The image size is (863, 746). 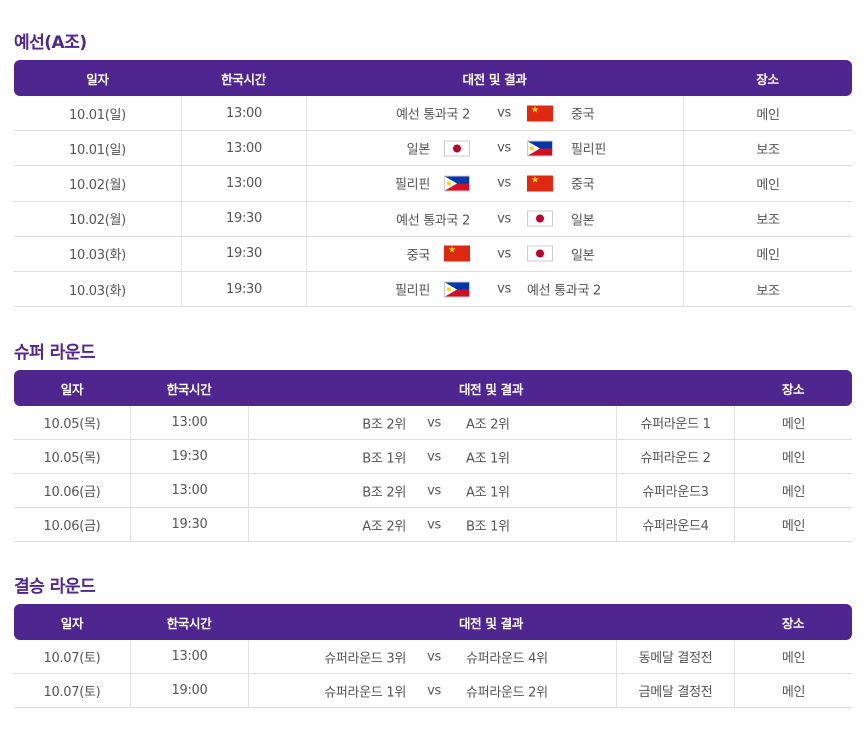 I want to click on home-team: 필리핀, so click(x=432, y=289).